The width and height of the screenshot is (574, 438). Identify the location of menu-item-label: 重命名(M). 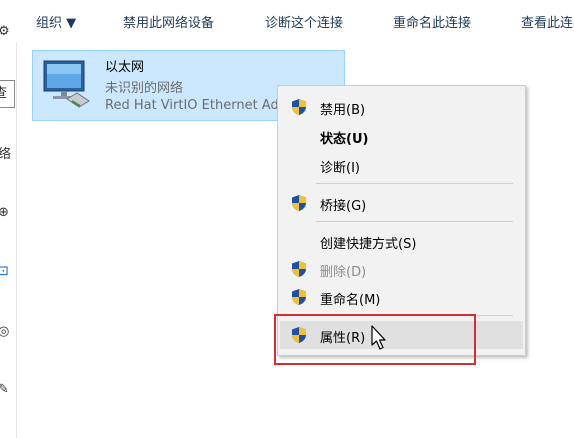
(350, 300).